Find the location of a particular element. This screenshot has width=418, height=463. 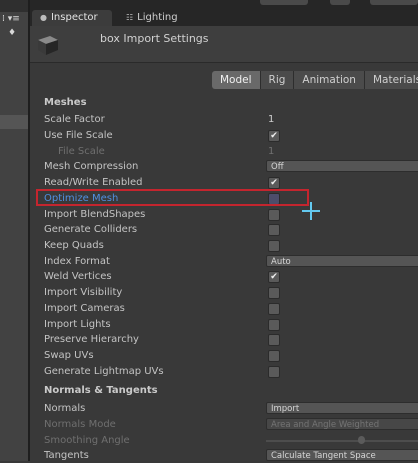

tab-lighting: ☷ Lighting is located at coordinates (158, 18).